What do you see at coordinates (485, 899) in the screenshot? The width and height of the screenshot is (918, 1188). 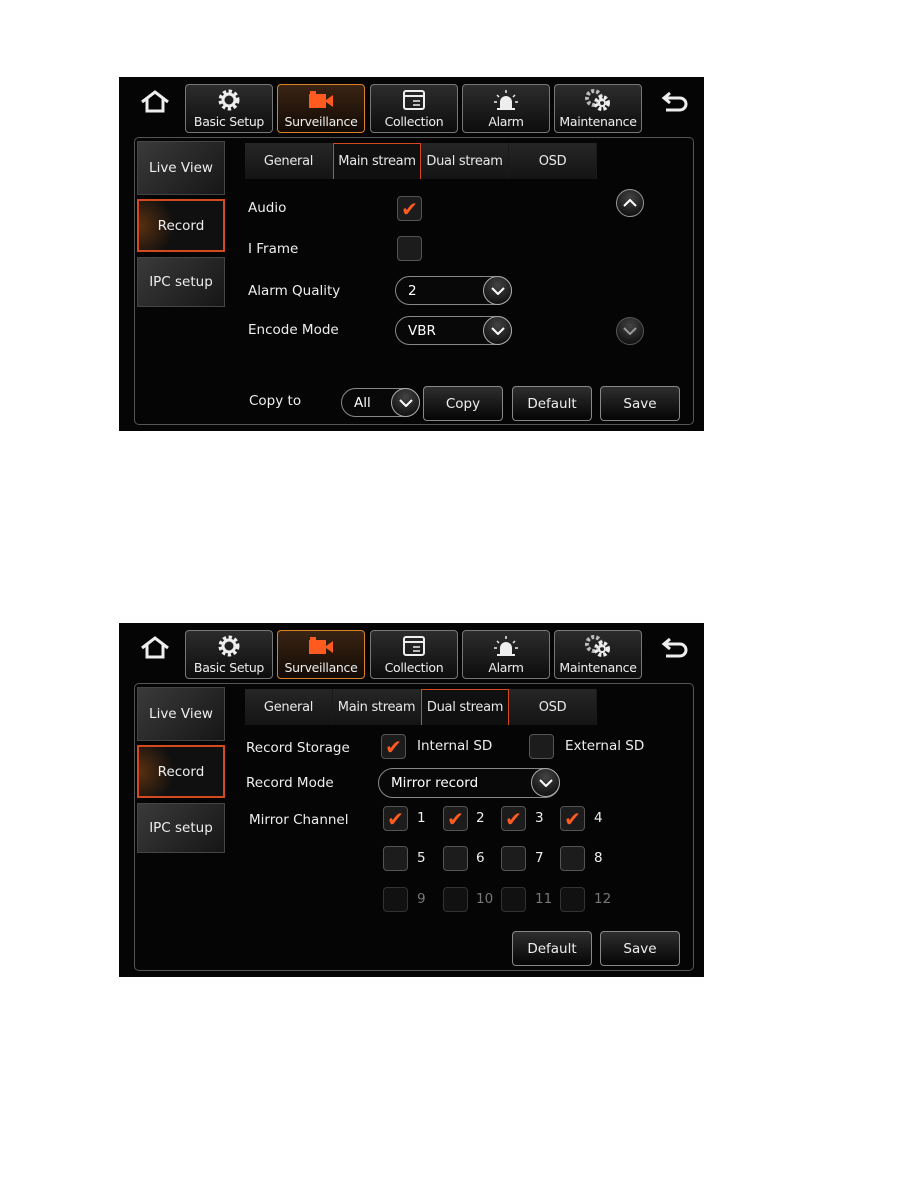 I see `channel-number: 10` at bounding box center [485, 899].